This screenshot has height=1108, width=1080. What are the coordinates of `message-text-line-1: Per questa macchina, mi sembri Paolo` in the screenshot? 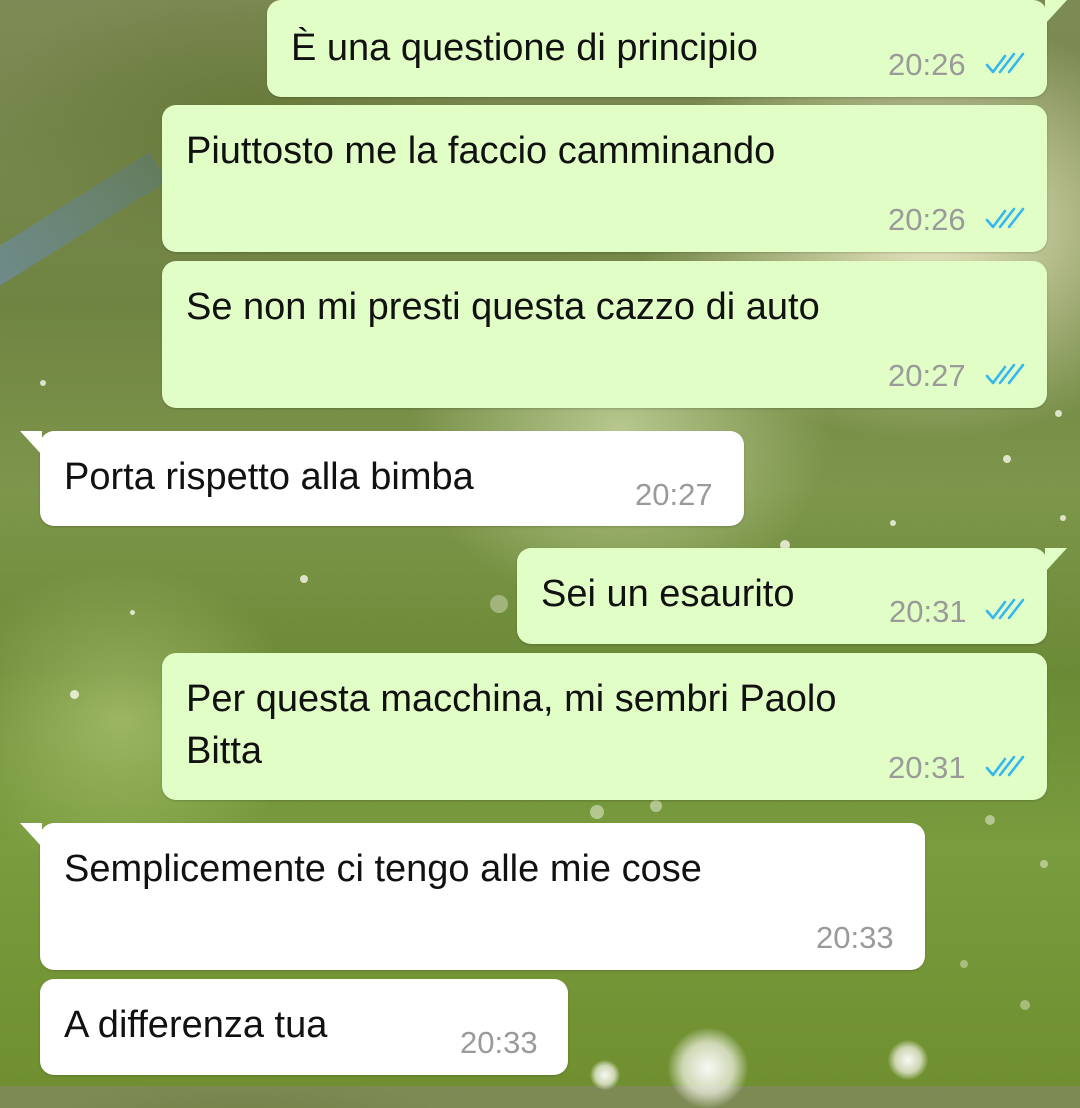 It's located at (511, 699).